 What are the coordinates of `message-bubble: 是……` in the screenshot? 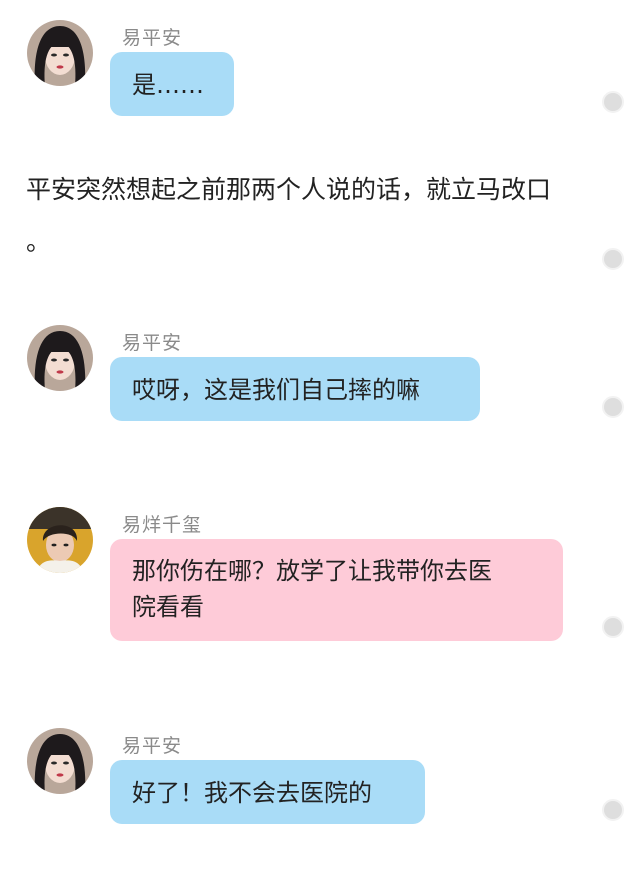 It's located at (172, 84).